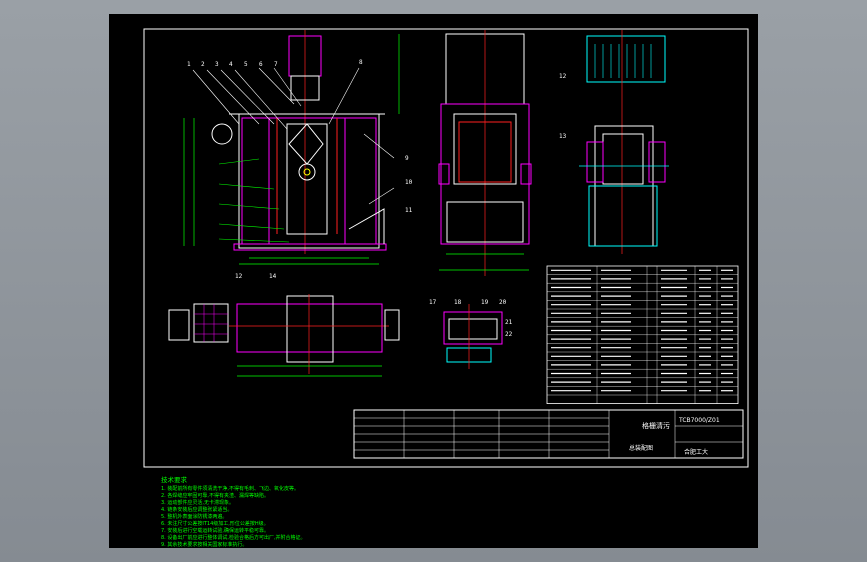  What do you see at coordinates (407, 158) in the screenshot?
I see `balloon-label: 9` at bounding box center [407, 158].